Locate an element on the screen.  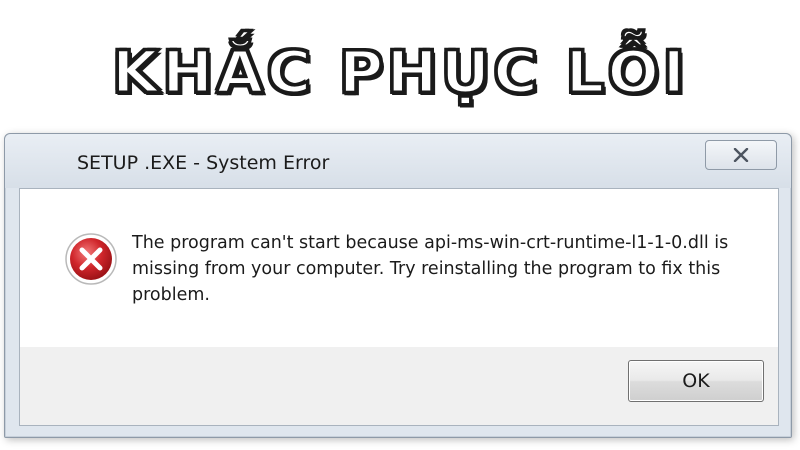
close-button is located at coordinates (741, 155).